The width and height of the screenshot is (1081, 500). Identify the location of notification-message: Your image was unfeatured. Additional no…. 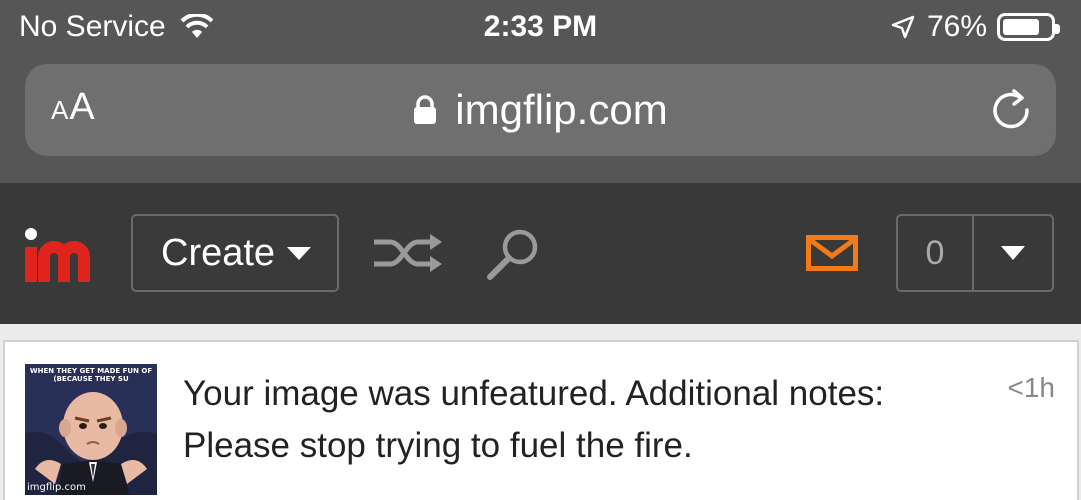
(534, 419).